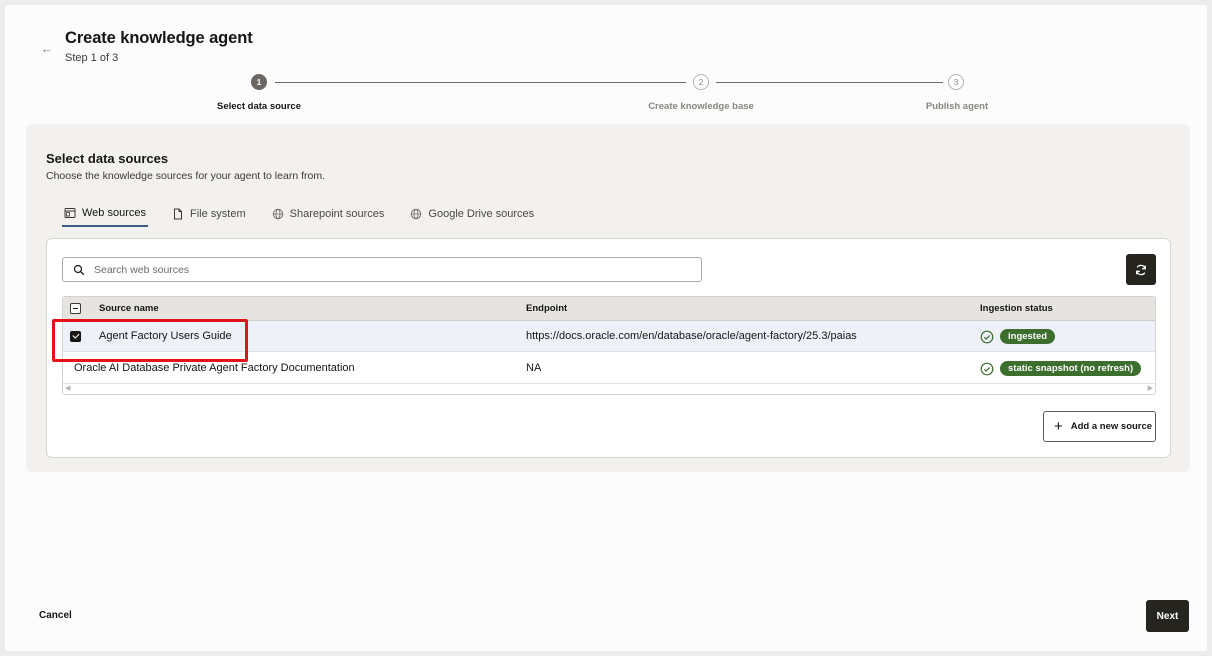 This screenshot has height=656, width=1212. I want to click on tab-web-sources: Web sources, so click(105, 214).